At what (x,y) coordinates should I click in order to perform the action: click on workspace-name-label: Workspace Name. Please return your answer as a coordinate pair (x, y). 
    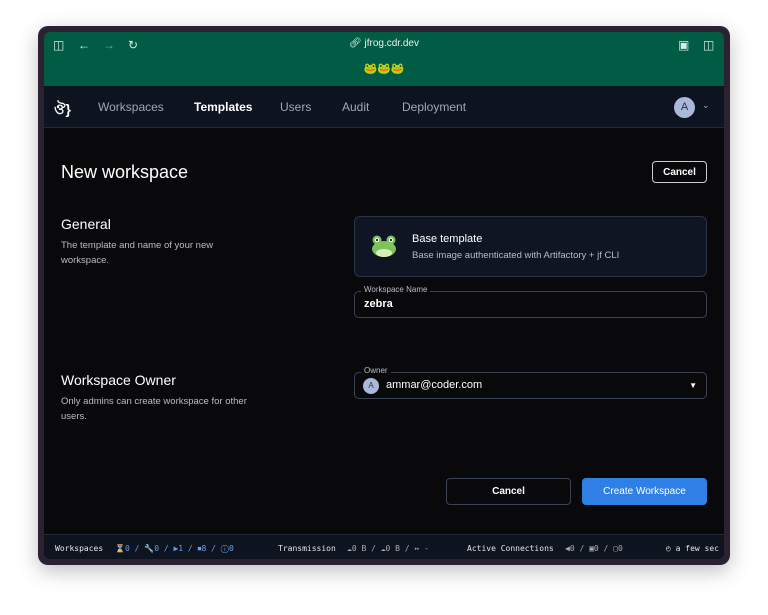
    Looking at the image, I should click on (396, 289).